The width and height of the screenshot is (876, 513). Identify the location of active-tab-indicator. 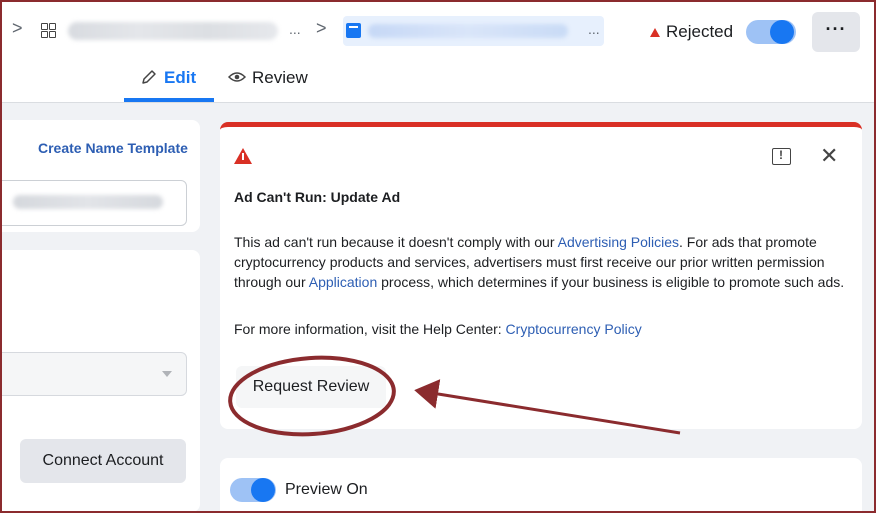
(169, 100).